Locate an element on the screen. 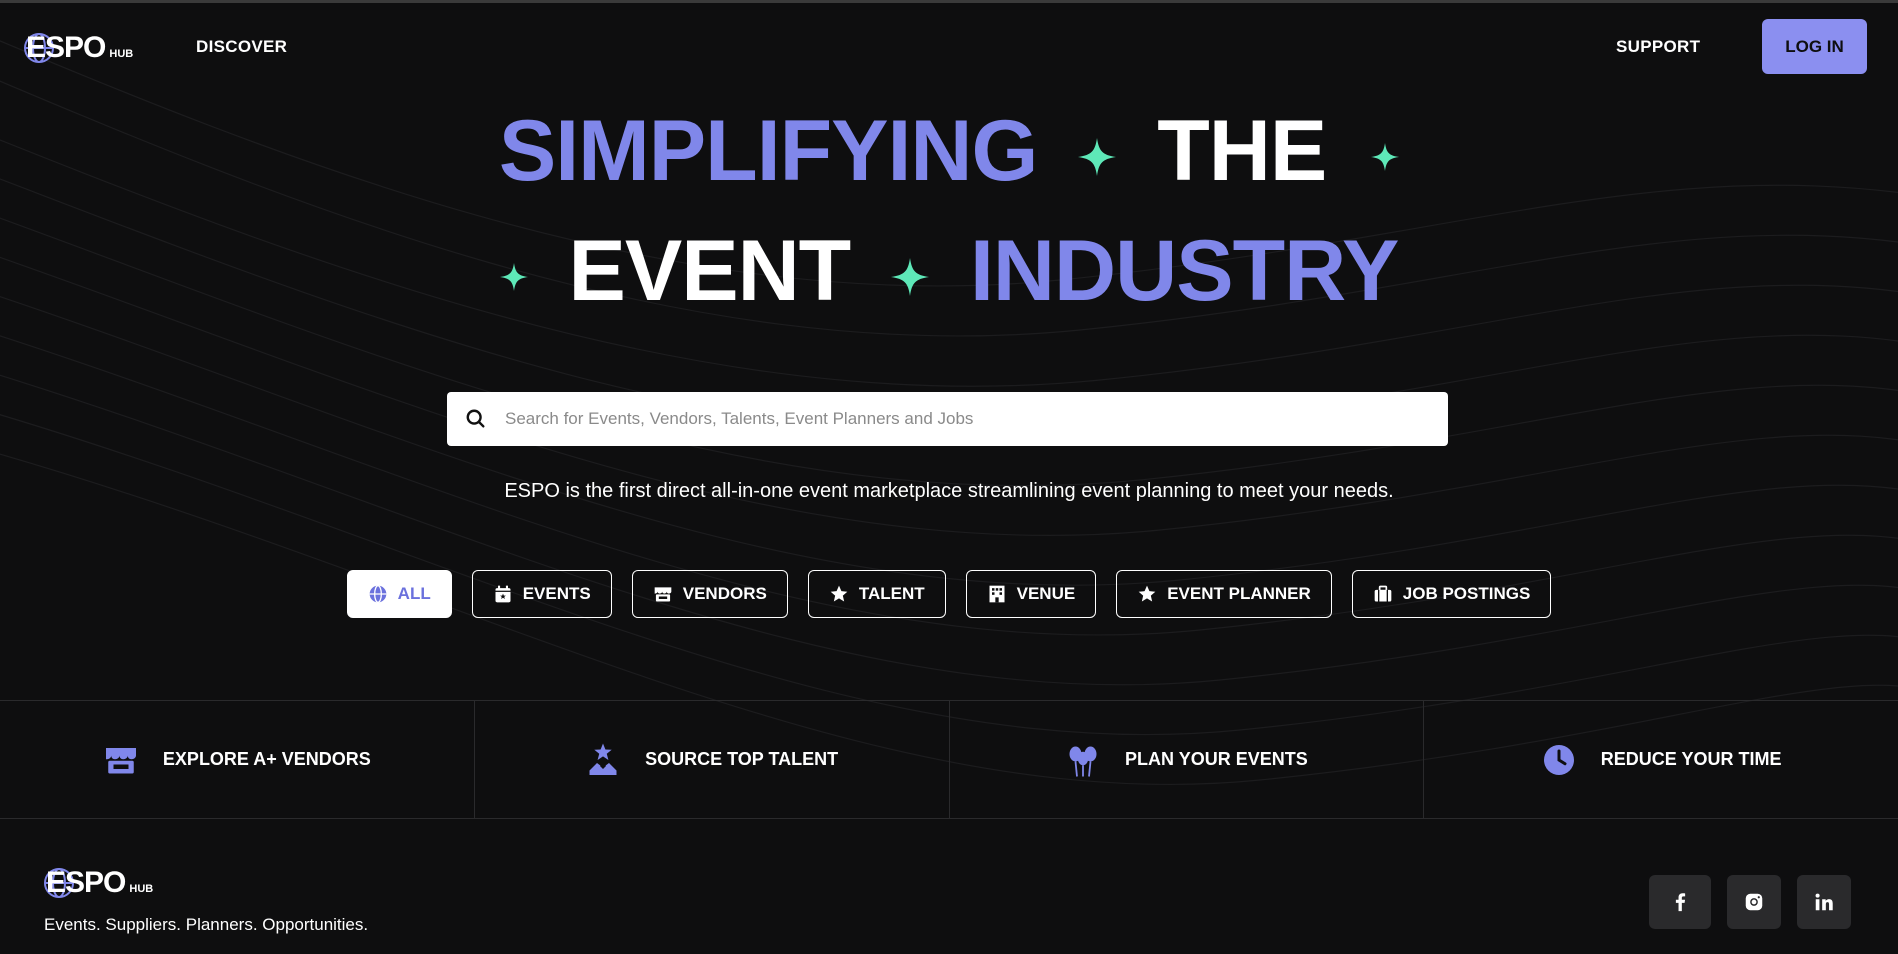 The image size is (1898, 954). balloons-icon is located at coordinates (1083, 761).